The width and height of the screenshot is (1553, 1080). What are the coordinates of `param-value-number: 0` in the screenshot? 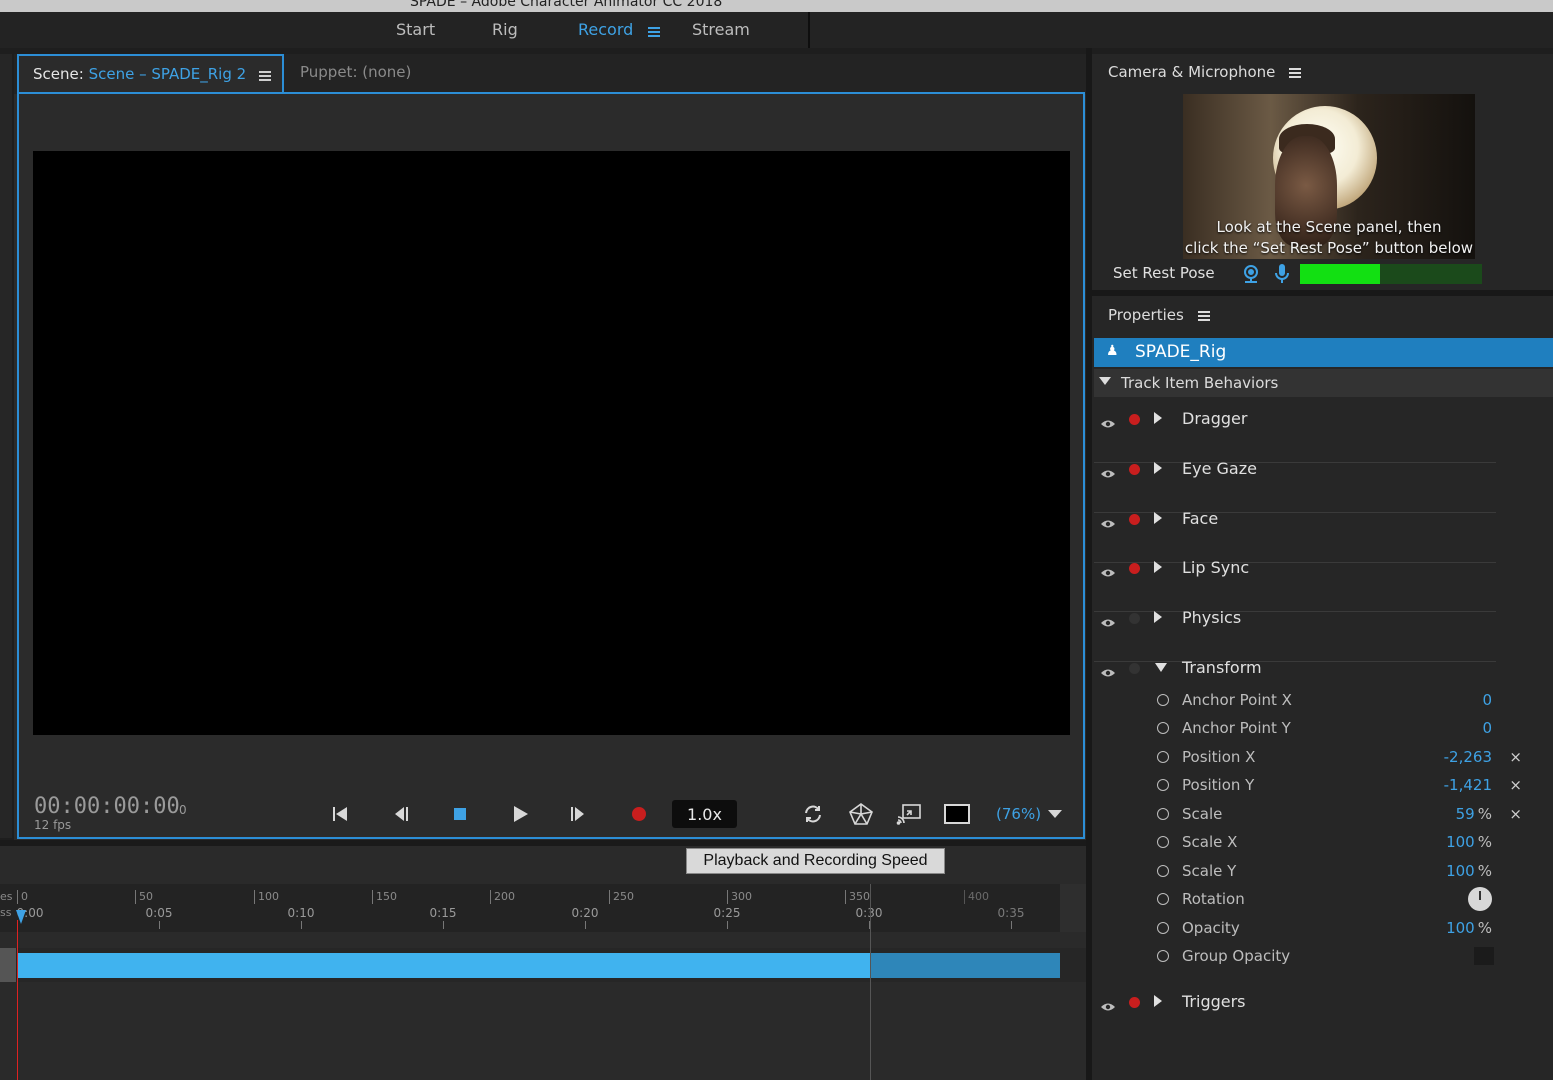 It's located at (1487, 700).